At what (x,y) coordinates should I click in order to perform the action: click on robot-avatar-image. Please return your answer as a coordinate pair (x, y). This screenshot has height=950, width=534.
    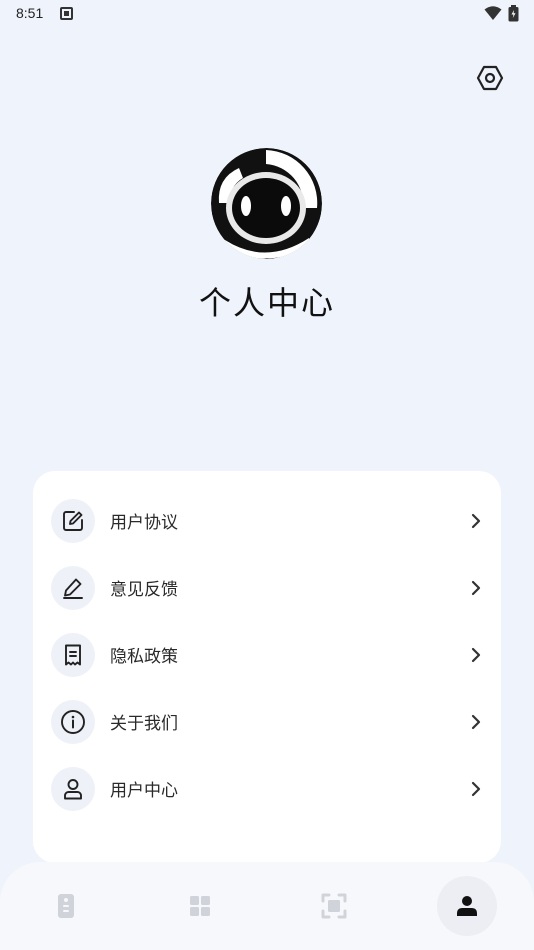
    Looking at the image, I should click on (266, 203).